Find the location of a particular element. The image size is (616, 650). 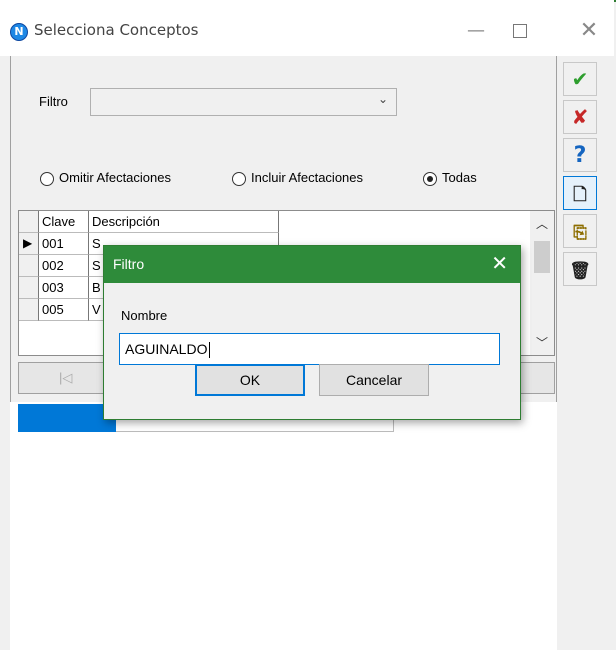

cell-clave: 001 is located at coordinates (64, 244).